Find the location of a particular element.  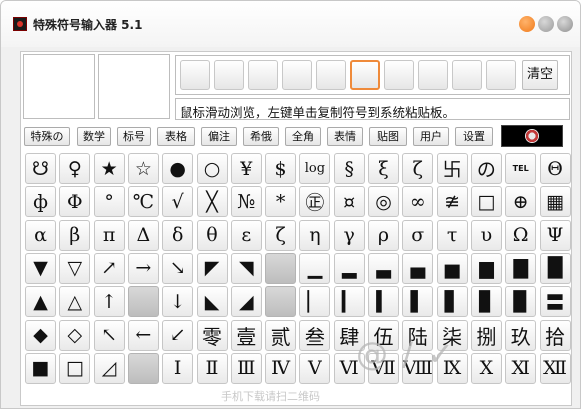

clear-button: 清空 is located at coordinates (540, 75).